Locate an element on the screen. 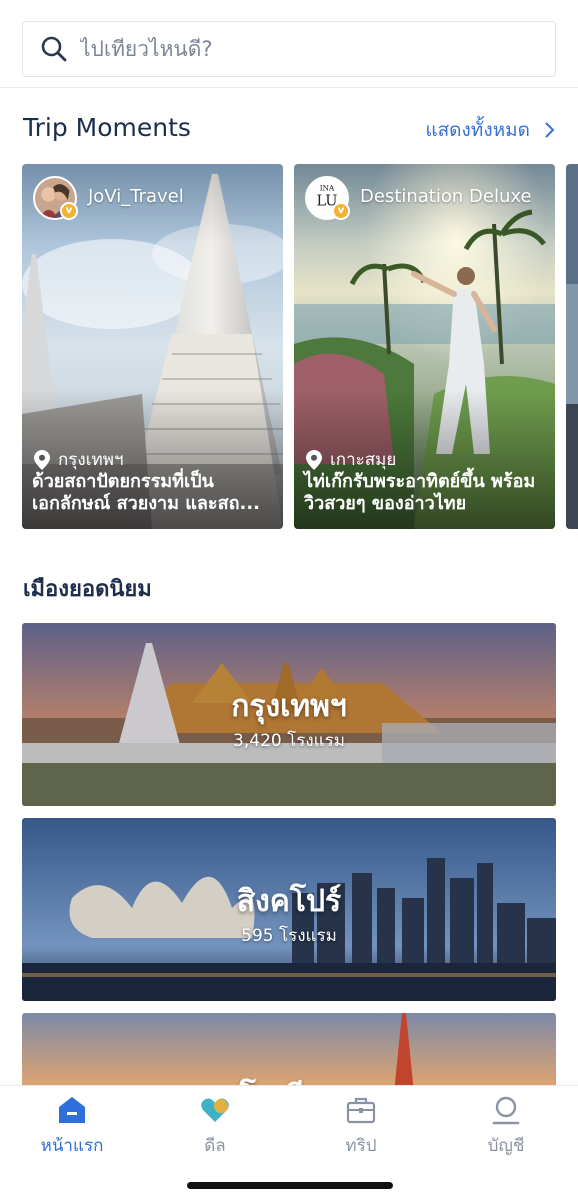 Image resolution: width=578 pixels, height=1200 pixels. nav-label: ทริป is located at coordinates (361, 1146).